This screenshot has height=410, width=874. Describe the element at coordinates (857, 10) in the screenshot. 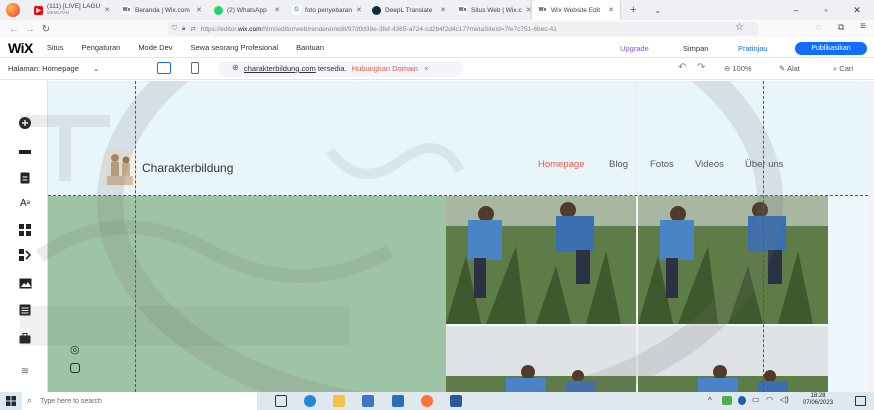

I see `close-window-icon: ✕` at that location.